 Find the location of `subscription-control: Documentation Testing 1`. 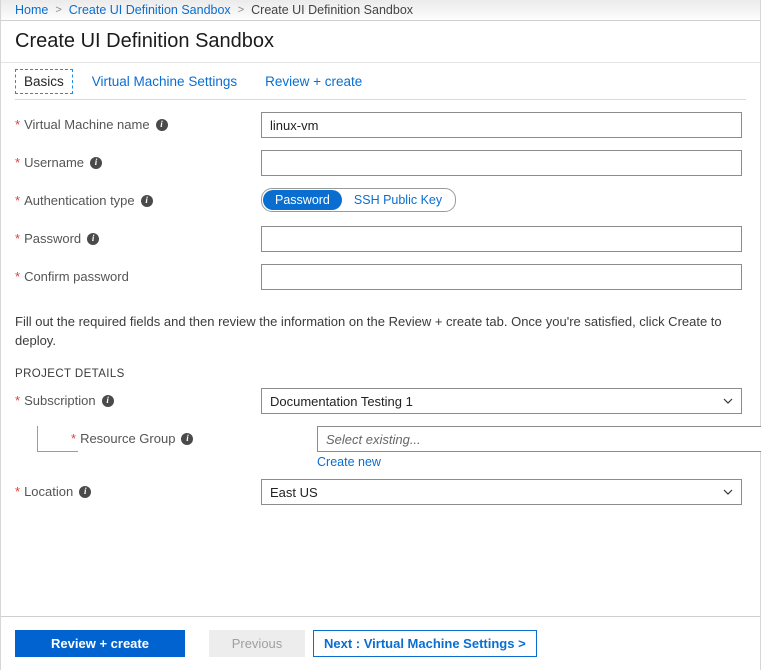

subscription-control: Documentation Testing 1 is located at coordinates (503, 401).